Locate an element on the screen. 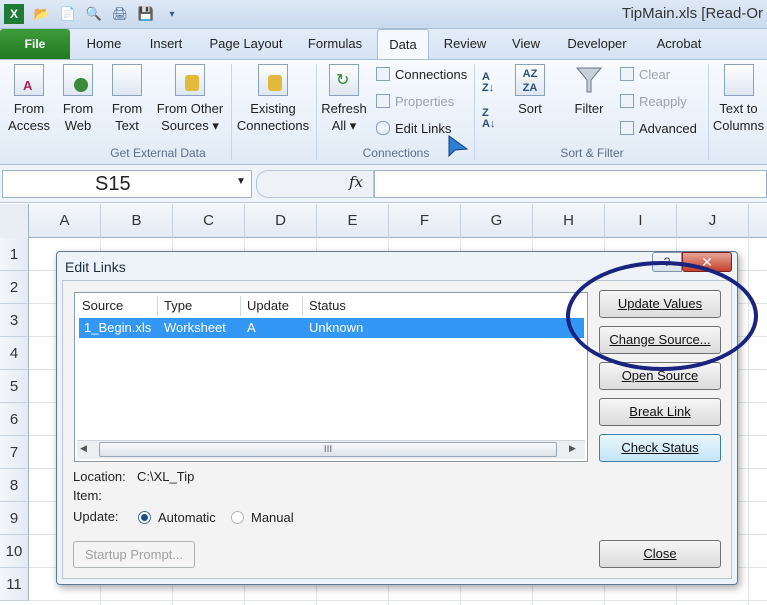 The height and width of the screenshot is (605, 767). radio-automatic-label: Automatic is located at coordinates (187, 517).